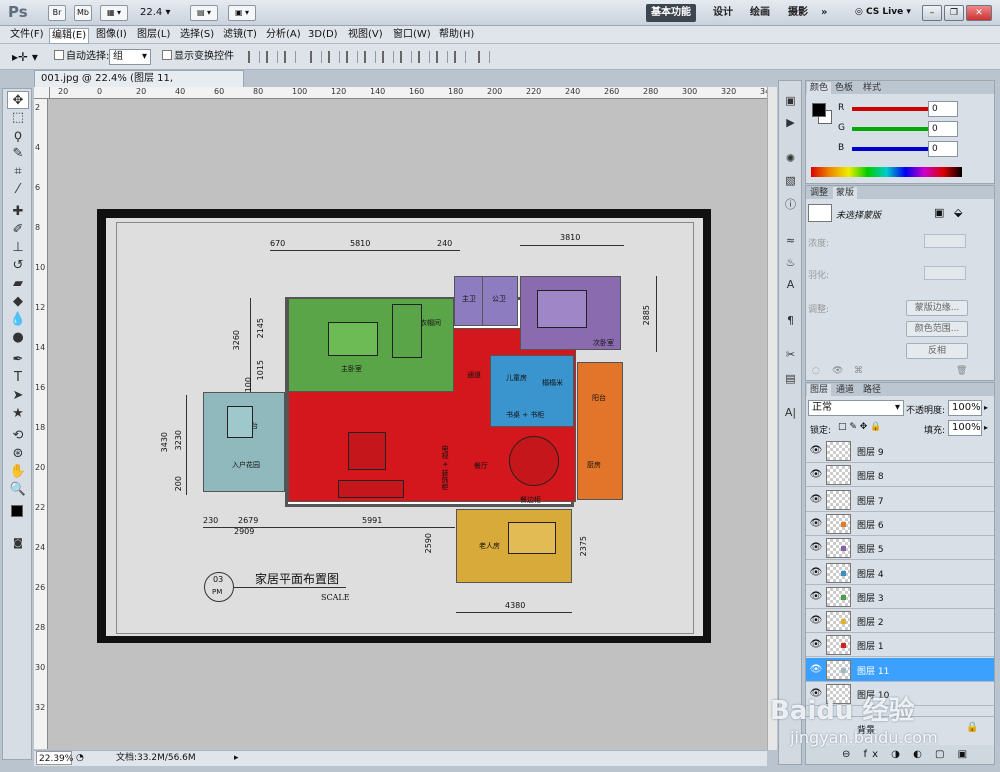  What do you see at coordinates (290, 57) in the screenshot?
I see `align-bottom-icon` at bounding box center [290, 57].